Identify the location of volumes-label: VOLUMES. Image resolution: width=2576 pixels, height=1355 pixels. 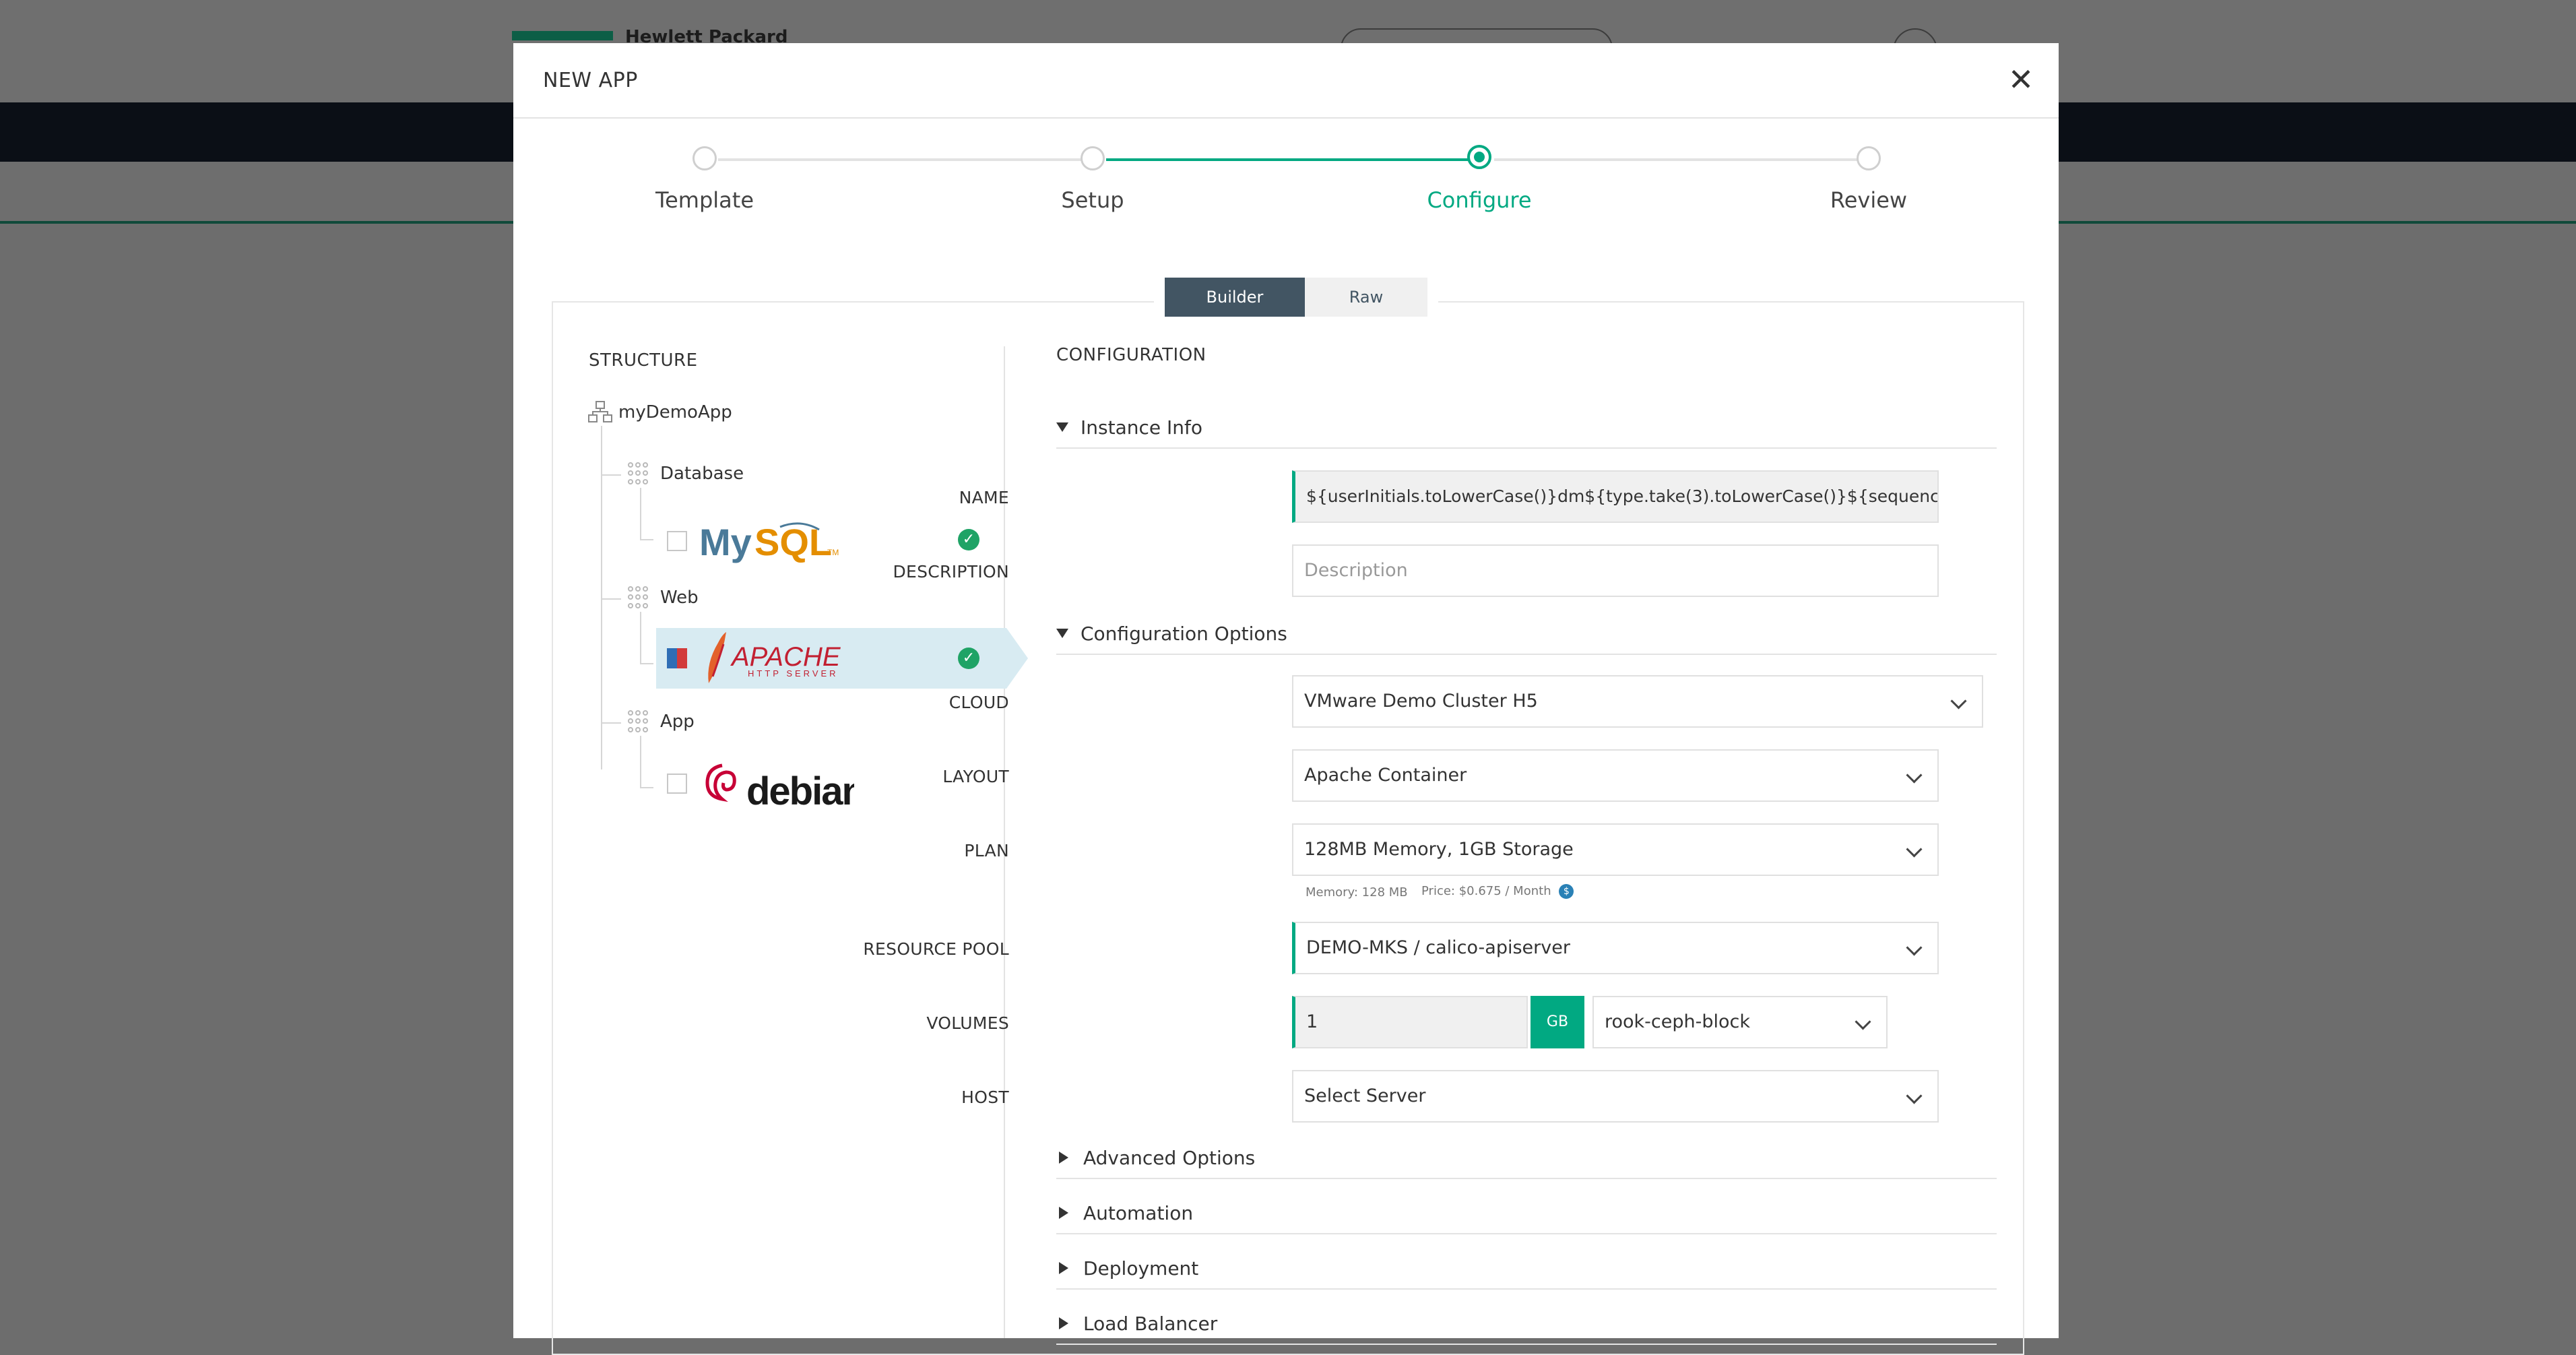
(967, 1023).